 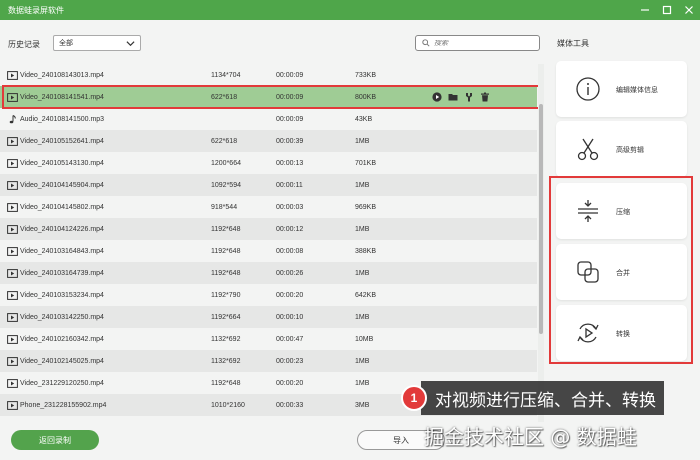 I want to click on file-duration: 00:00:20, so click(x=290, y=383).